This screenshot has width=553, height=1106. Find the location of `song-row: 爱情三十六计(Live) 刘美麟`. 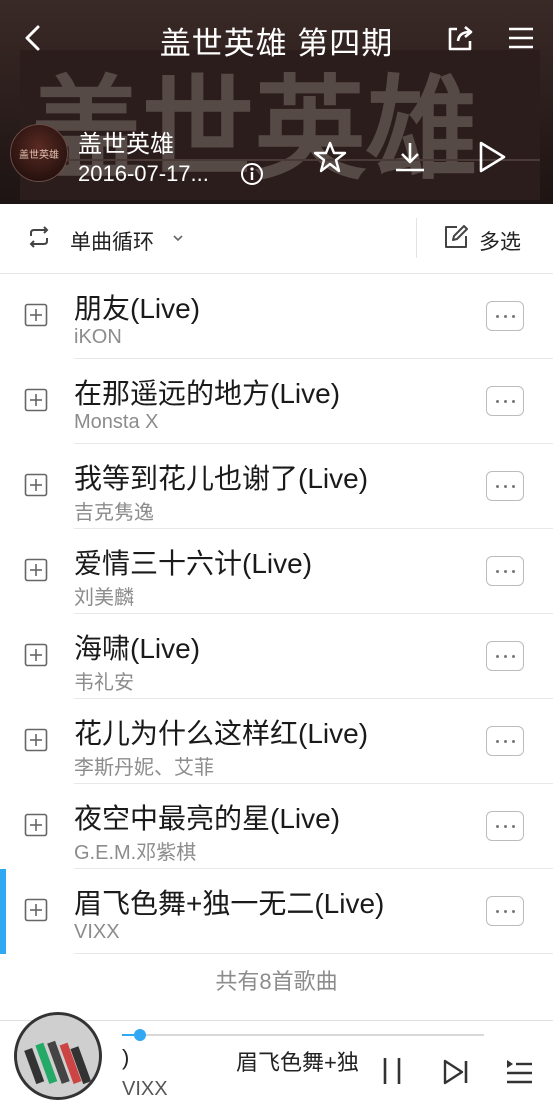

song-row: 爱情三十六计(Live) 刘美麟 is located at coordinates (276, 571).